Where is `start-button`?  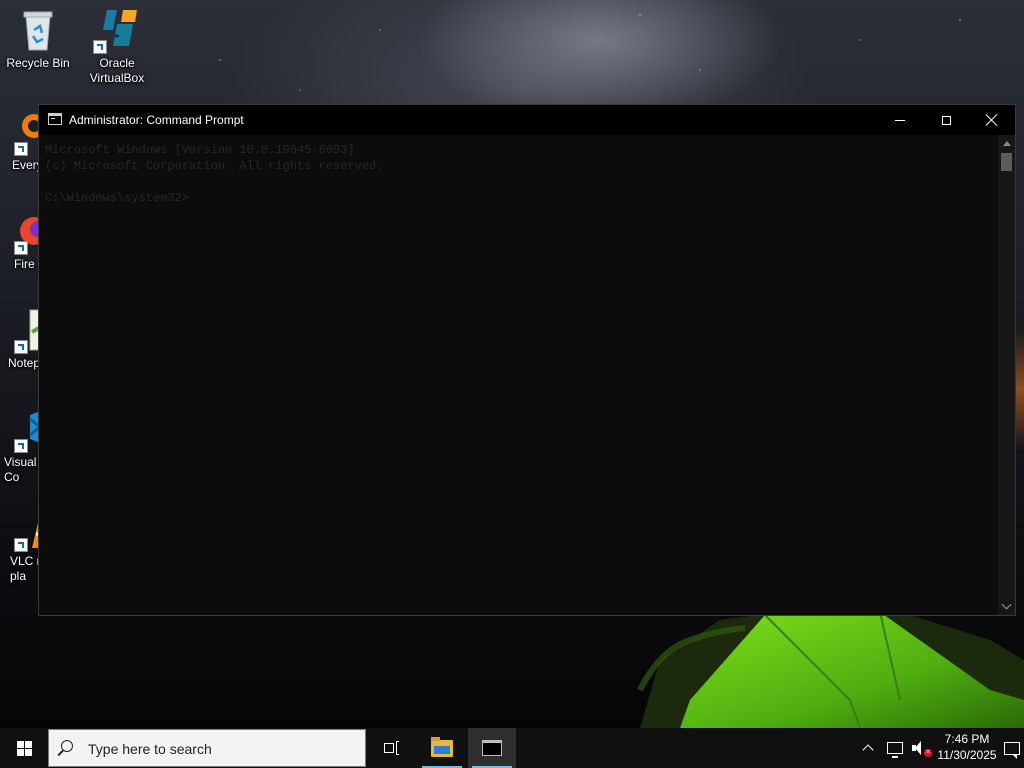
start-button is located at coordinates (24, 748).